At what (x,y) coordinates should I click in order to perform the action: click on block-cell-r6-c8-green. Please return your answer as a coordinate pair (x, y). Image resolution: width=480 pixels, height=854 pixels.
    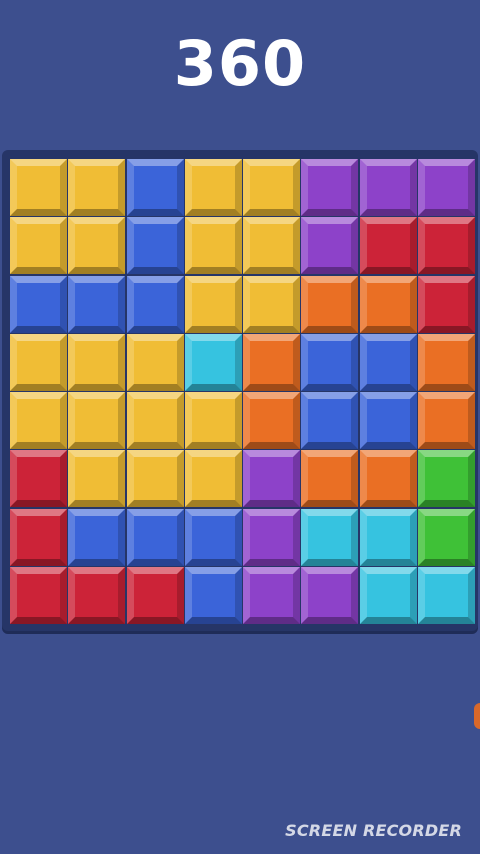
    Looking at the image, I should click on (447, 479).